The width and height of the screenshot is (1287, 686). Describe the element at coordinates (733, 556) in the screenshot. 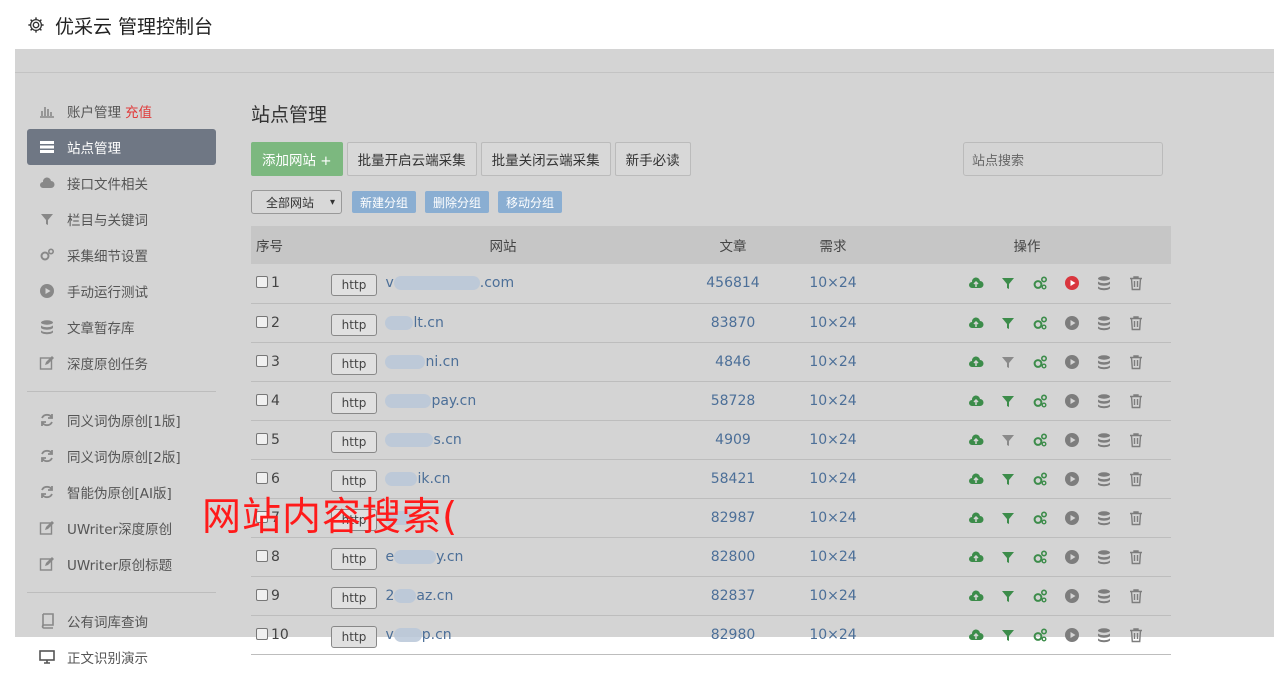

I see `row-articles: 82800` at that location.